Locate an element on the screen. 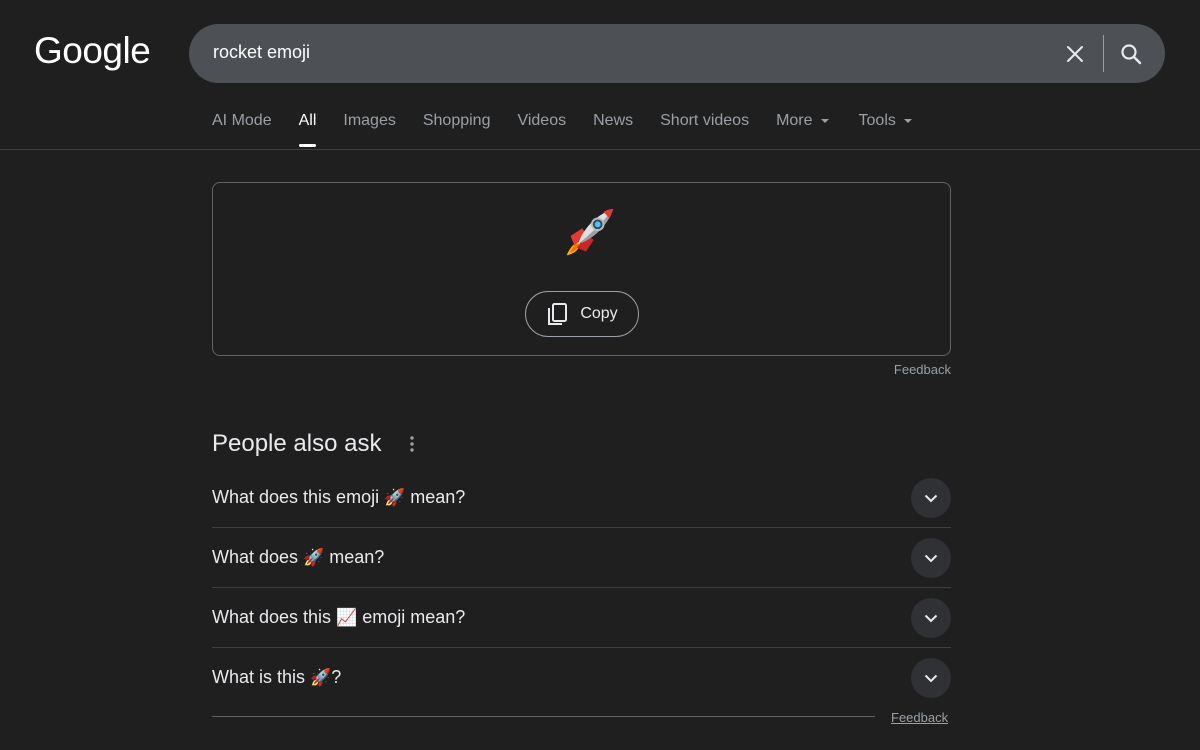 The image size is (1200, 750). clear-search-button is located at coordinates (1075, 54).